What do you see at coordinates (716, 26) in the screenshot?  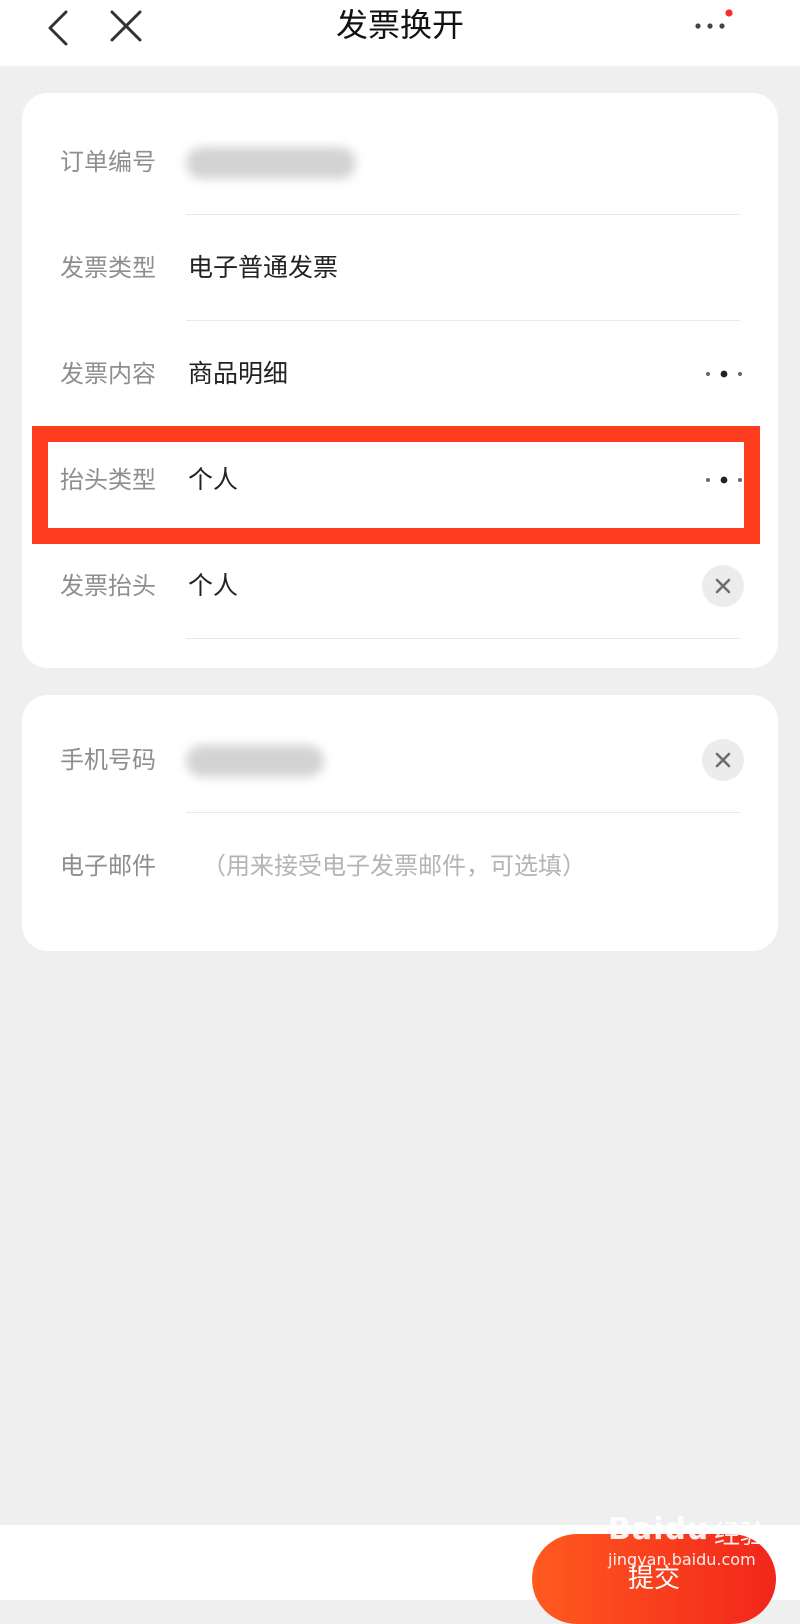 I see `more-options-icon` at bounding box center [716, 26].